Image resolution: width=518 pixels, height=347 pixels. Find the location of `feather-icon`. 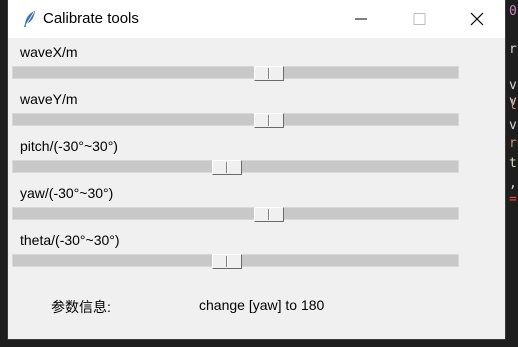

feather-icon is located at coordinates (30, 19).